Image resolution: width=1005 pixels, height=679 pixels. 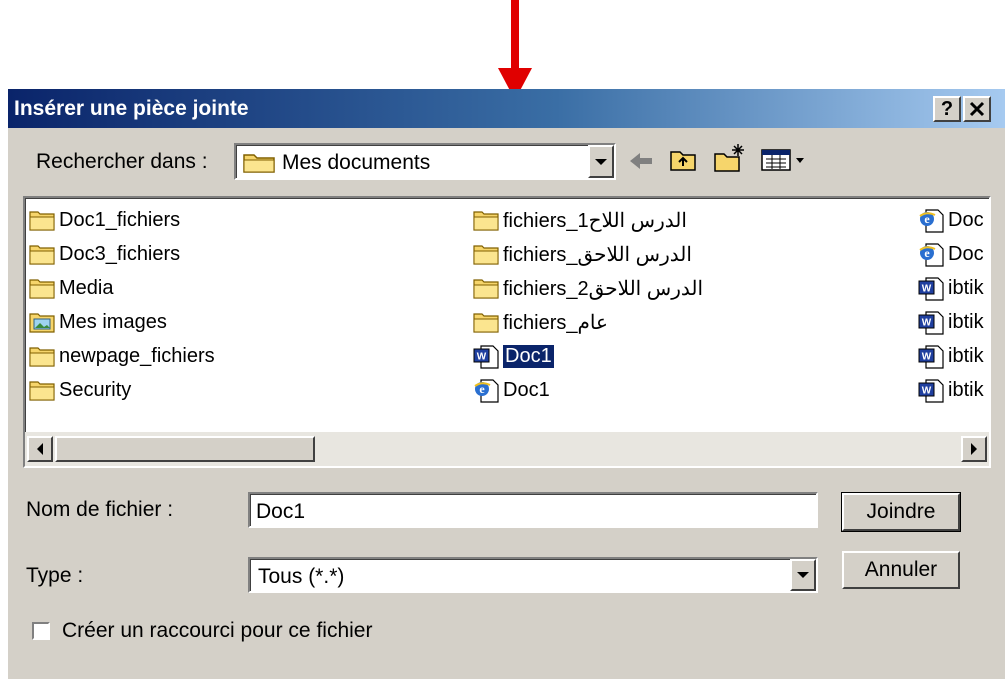 I want to click on file-item: newpage_fichiers, so click(x=122, y=356).